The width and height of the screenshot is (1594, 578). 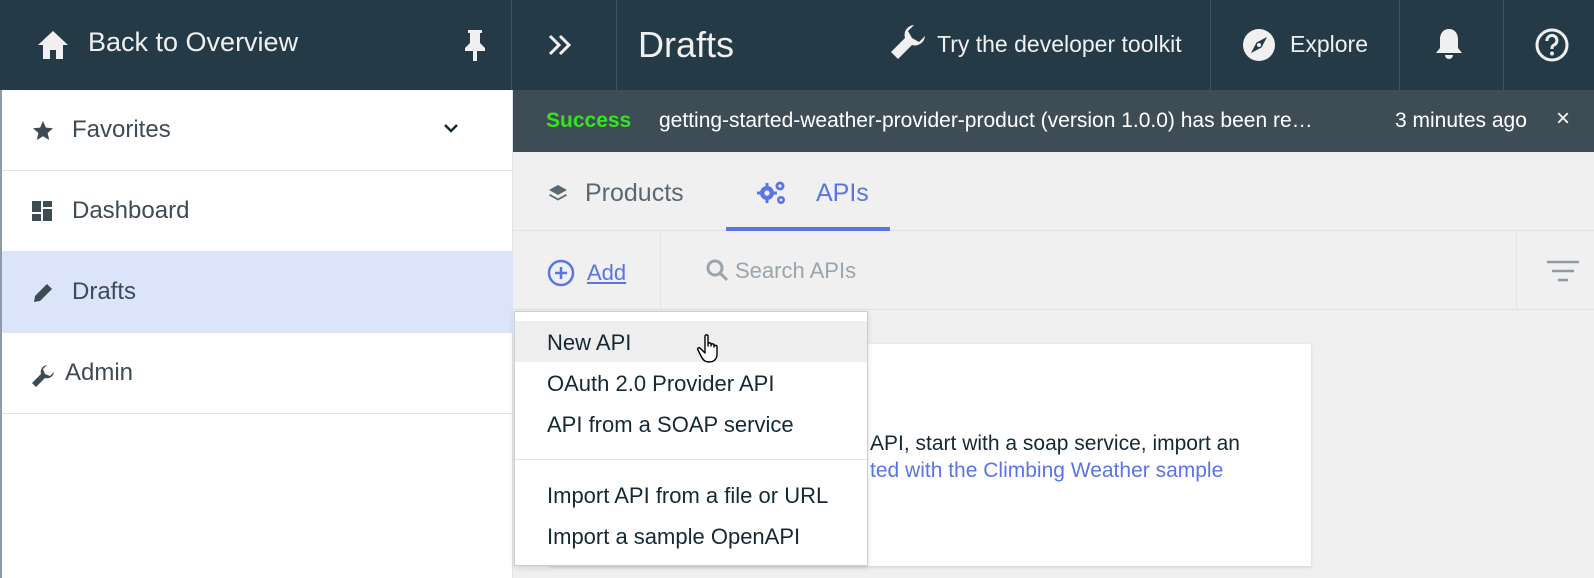 What do you see at coordinates (560, 45) in the screenshot?
I see `double-chevron-right-icon` at bounding box center [560, 45].